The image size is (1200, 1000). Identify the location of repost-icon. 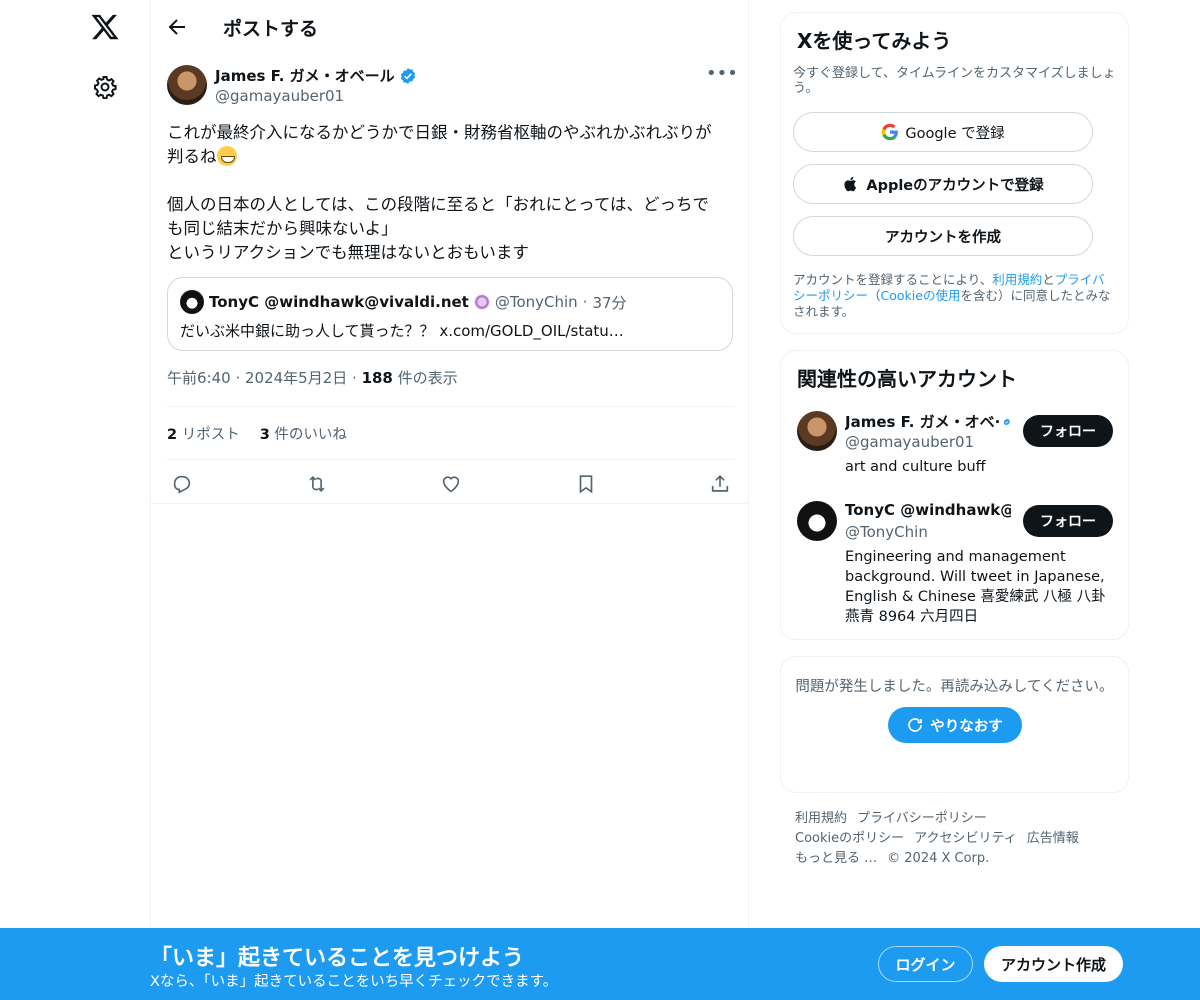
(317, 484).